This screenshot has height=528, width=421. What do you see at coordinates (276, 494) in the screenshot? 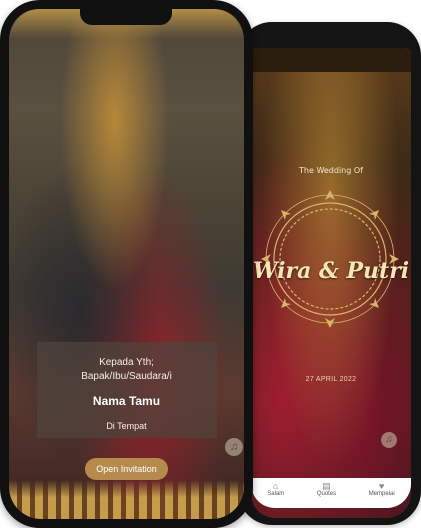
I see `nav-label: Salam` at bounding box center [276, 494].